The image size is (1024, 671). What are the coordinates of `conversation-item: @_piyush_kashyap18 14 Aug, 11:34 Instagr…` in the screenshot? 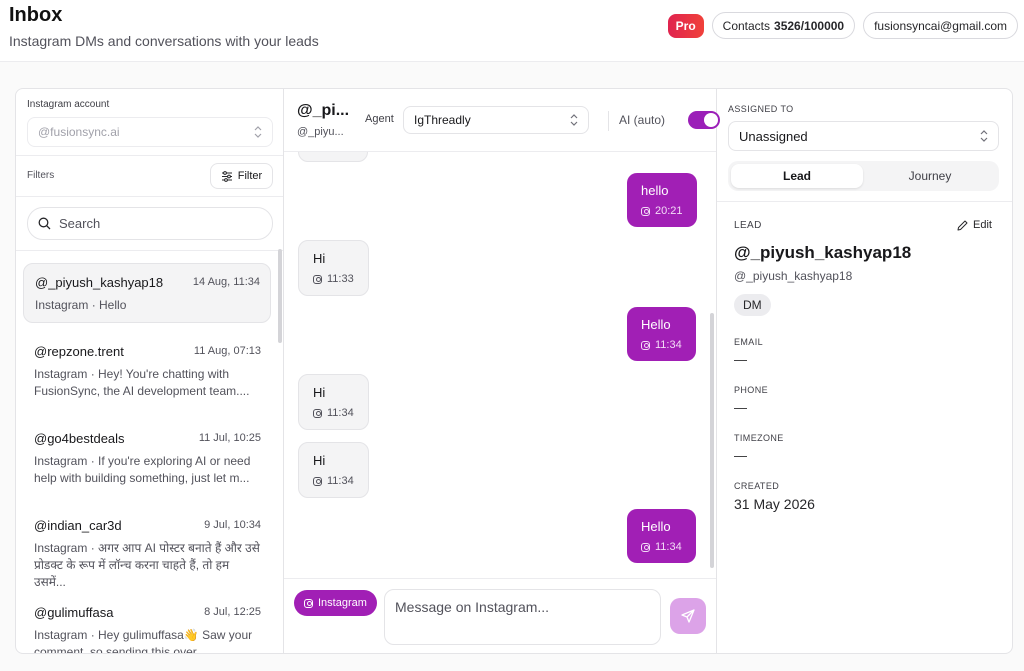 It's located at (147, 293).